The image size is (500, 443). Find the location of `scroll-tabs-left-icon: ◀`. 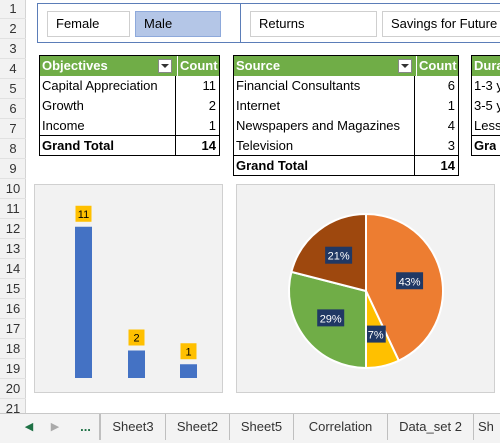

scroll-tabs-left-icon: ◀ is located at coordinates (29, 427).